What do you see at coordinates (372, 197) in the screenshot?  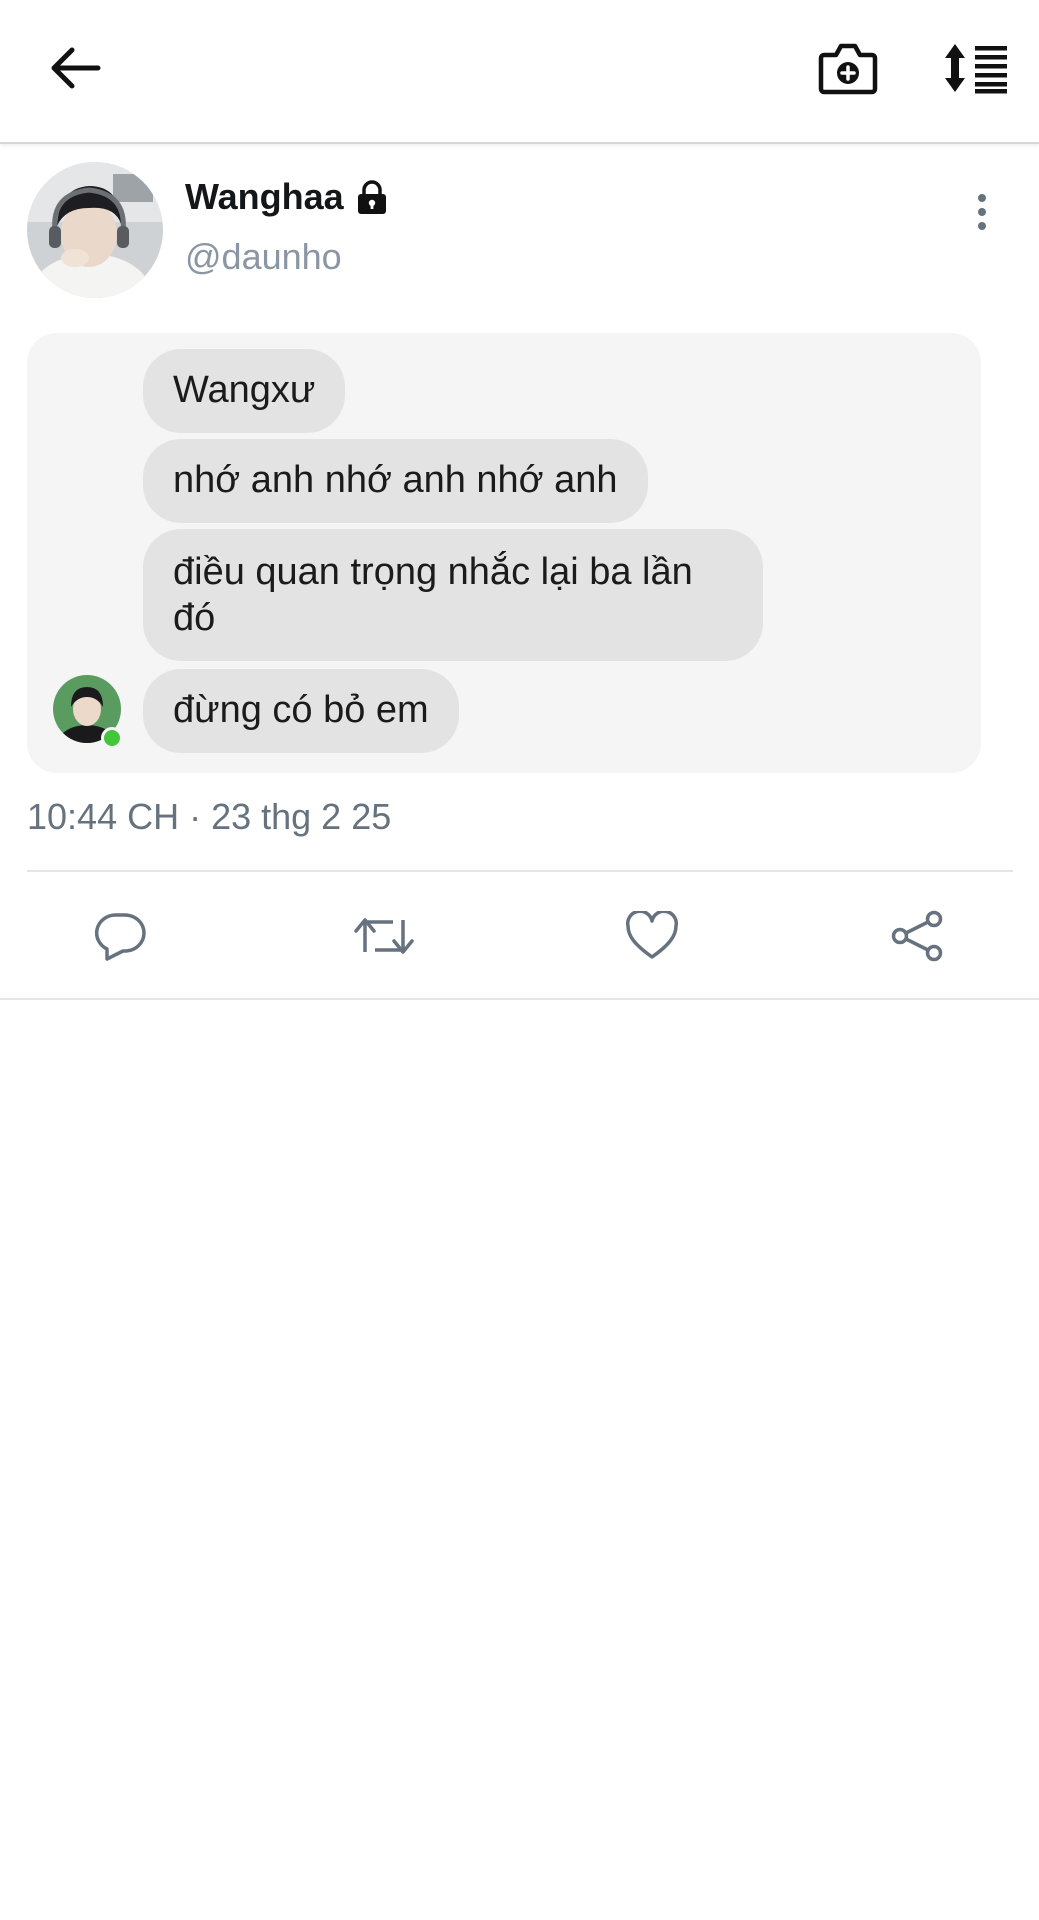 I see `lock-icon` at bounding box center [372, 197].